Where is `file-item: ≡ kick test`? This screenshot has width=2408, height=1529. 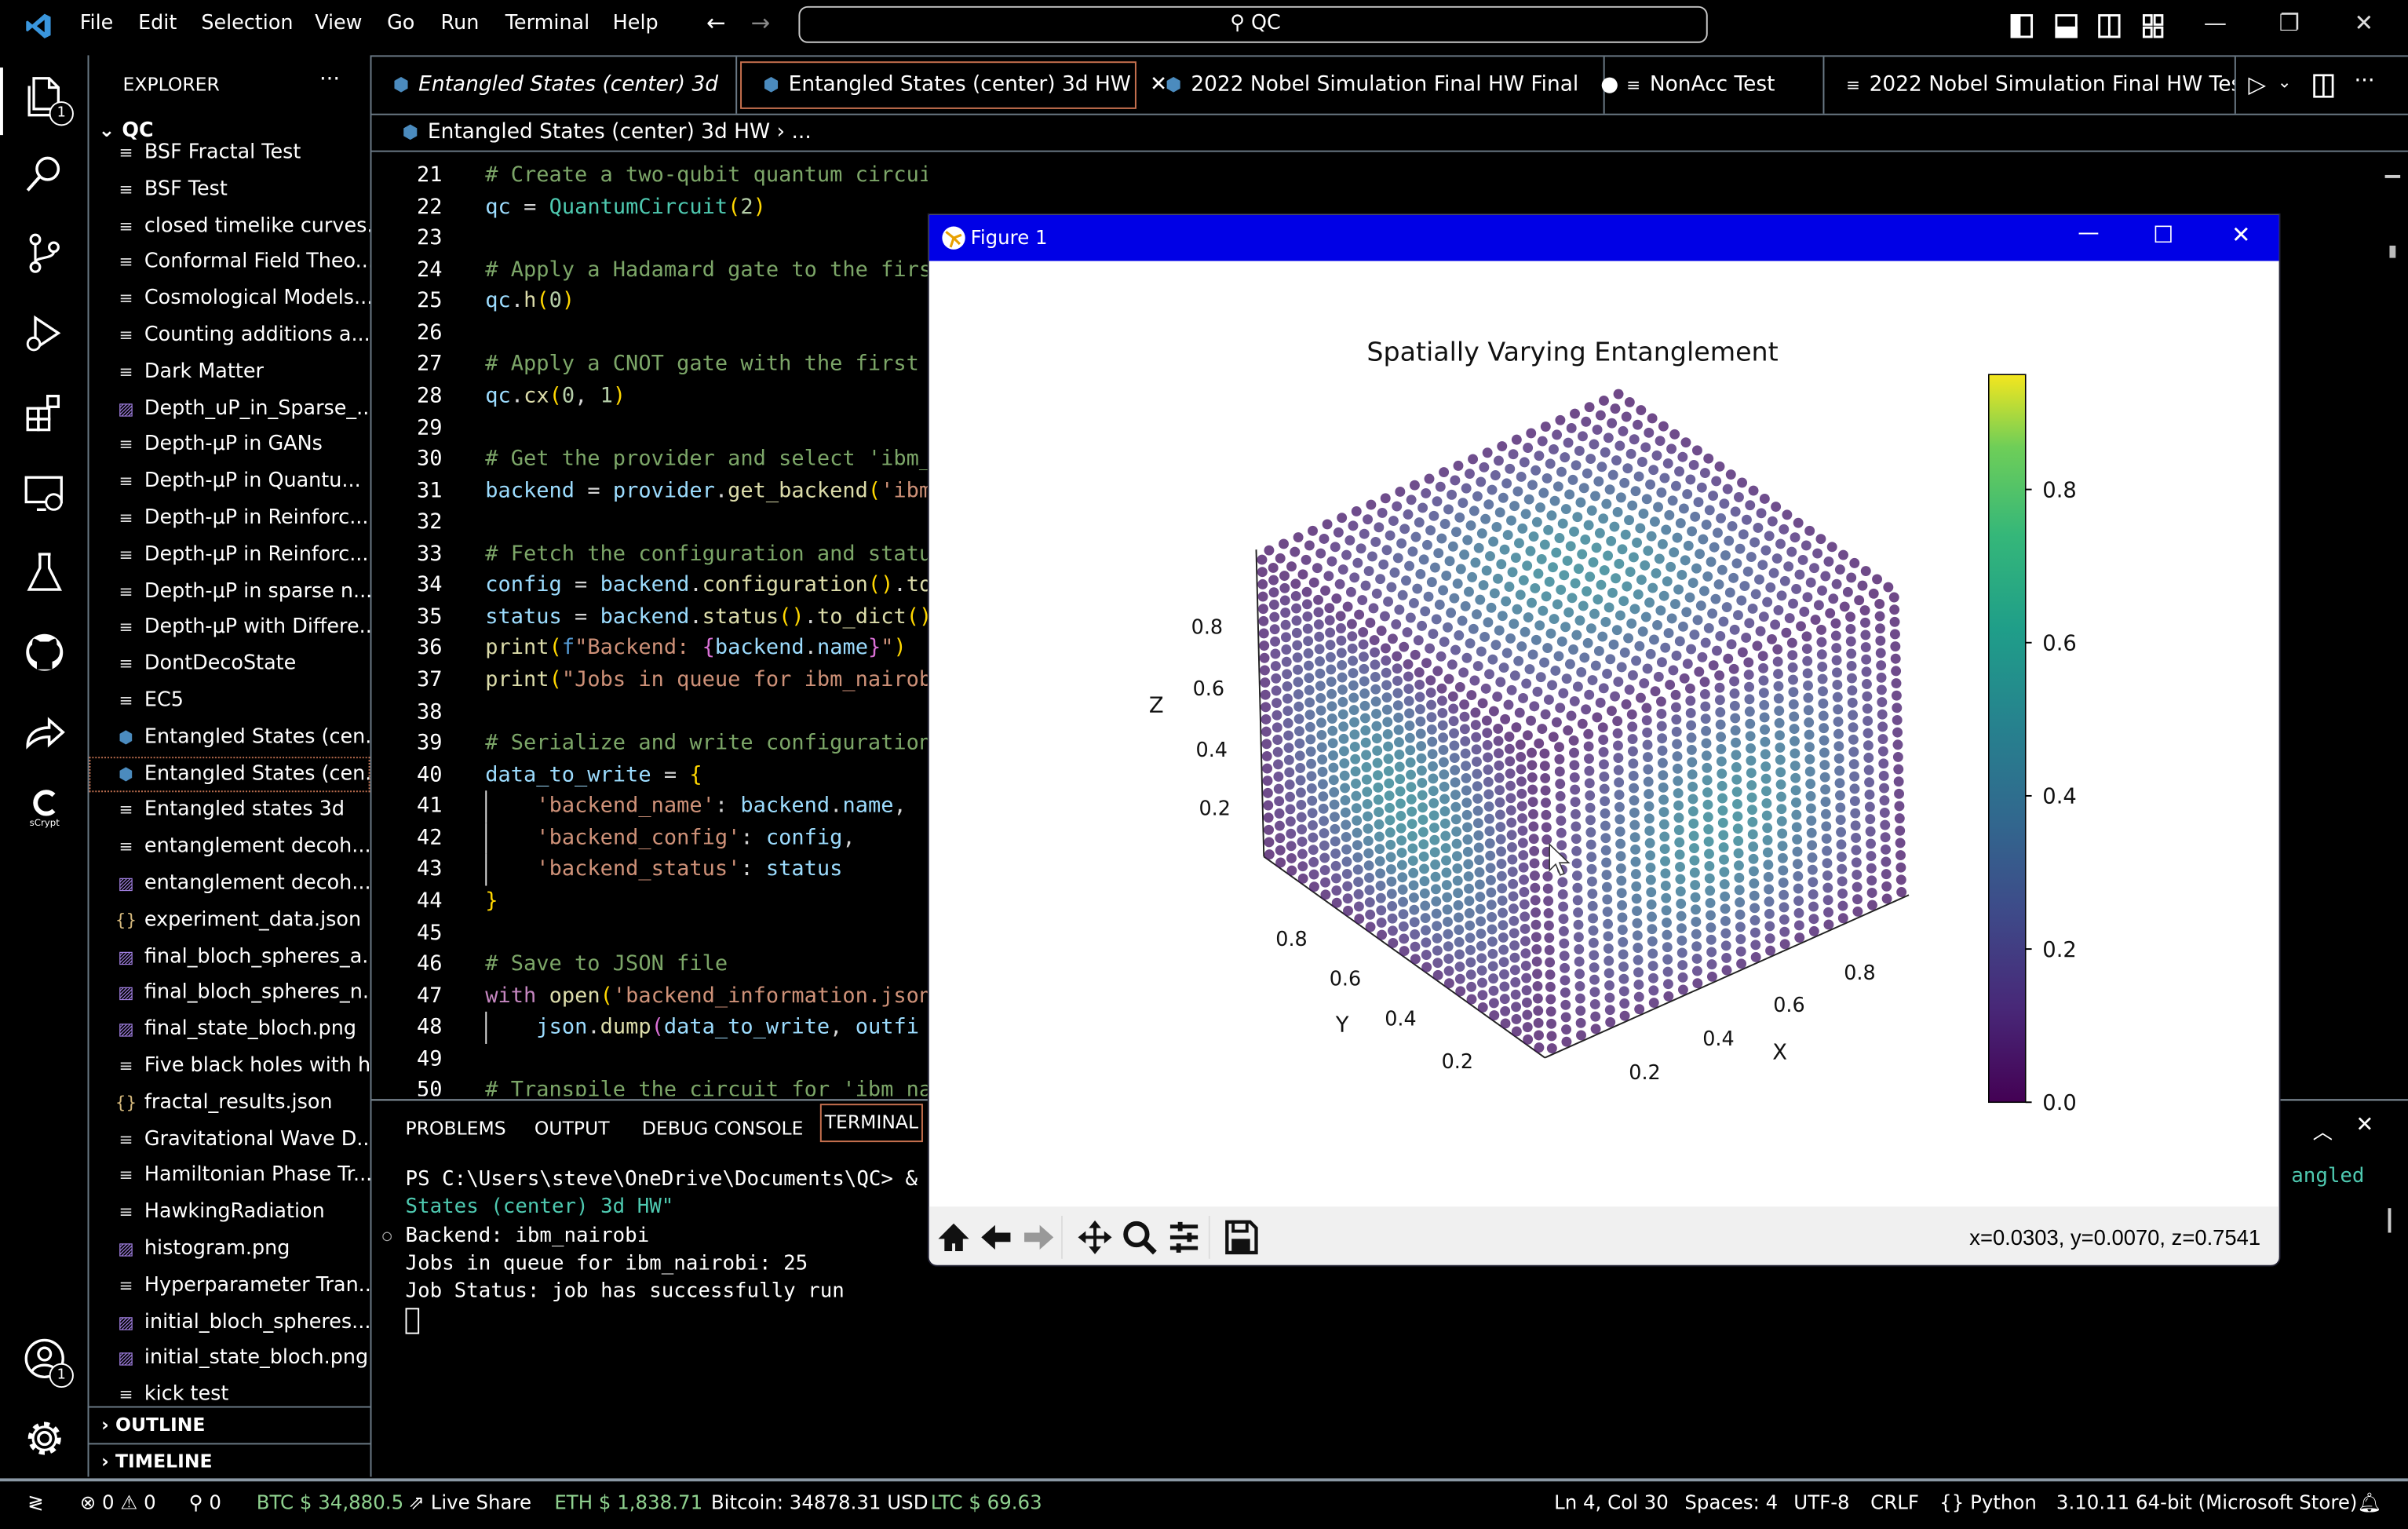 file-item: ≡ kick test is located at coordinates (230, 1394).